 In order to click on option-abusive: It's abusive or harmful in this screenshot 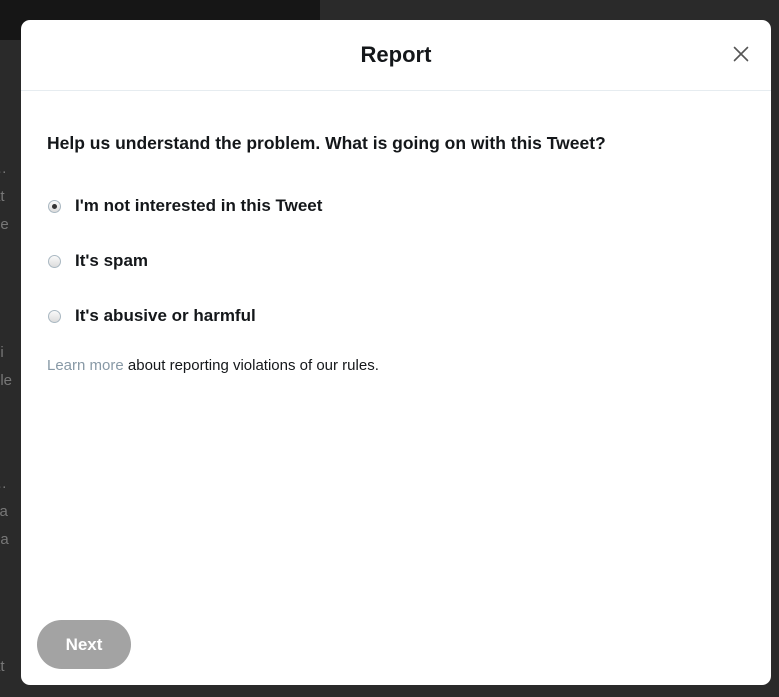, I will do `click(396, 316)`.